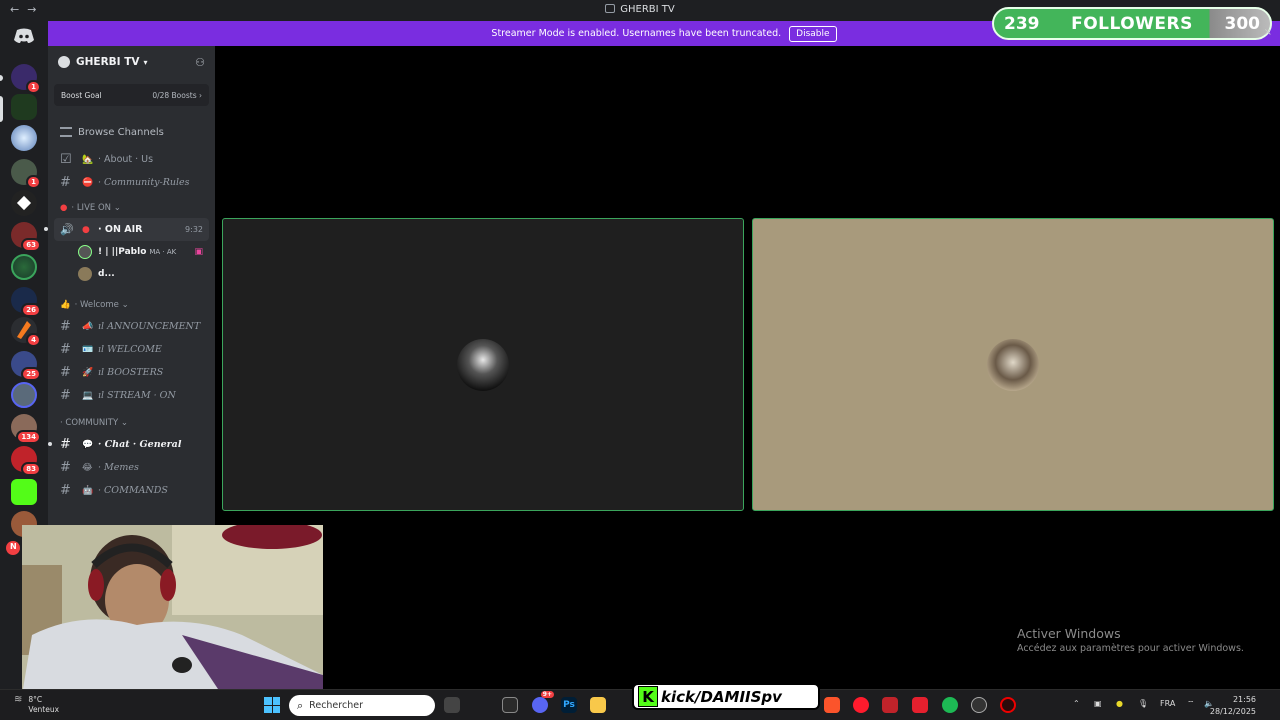  Describe the element at coordinates (145, 62) in the screenshot. I see `chevron-down-icon: ▾` at that location.